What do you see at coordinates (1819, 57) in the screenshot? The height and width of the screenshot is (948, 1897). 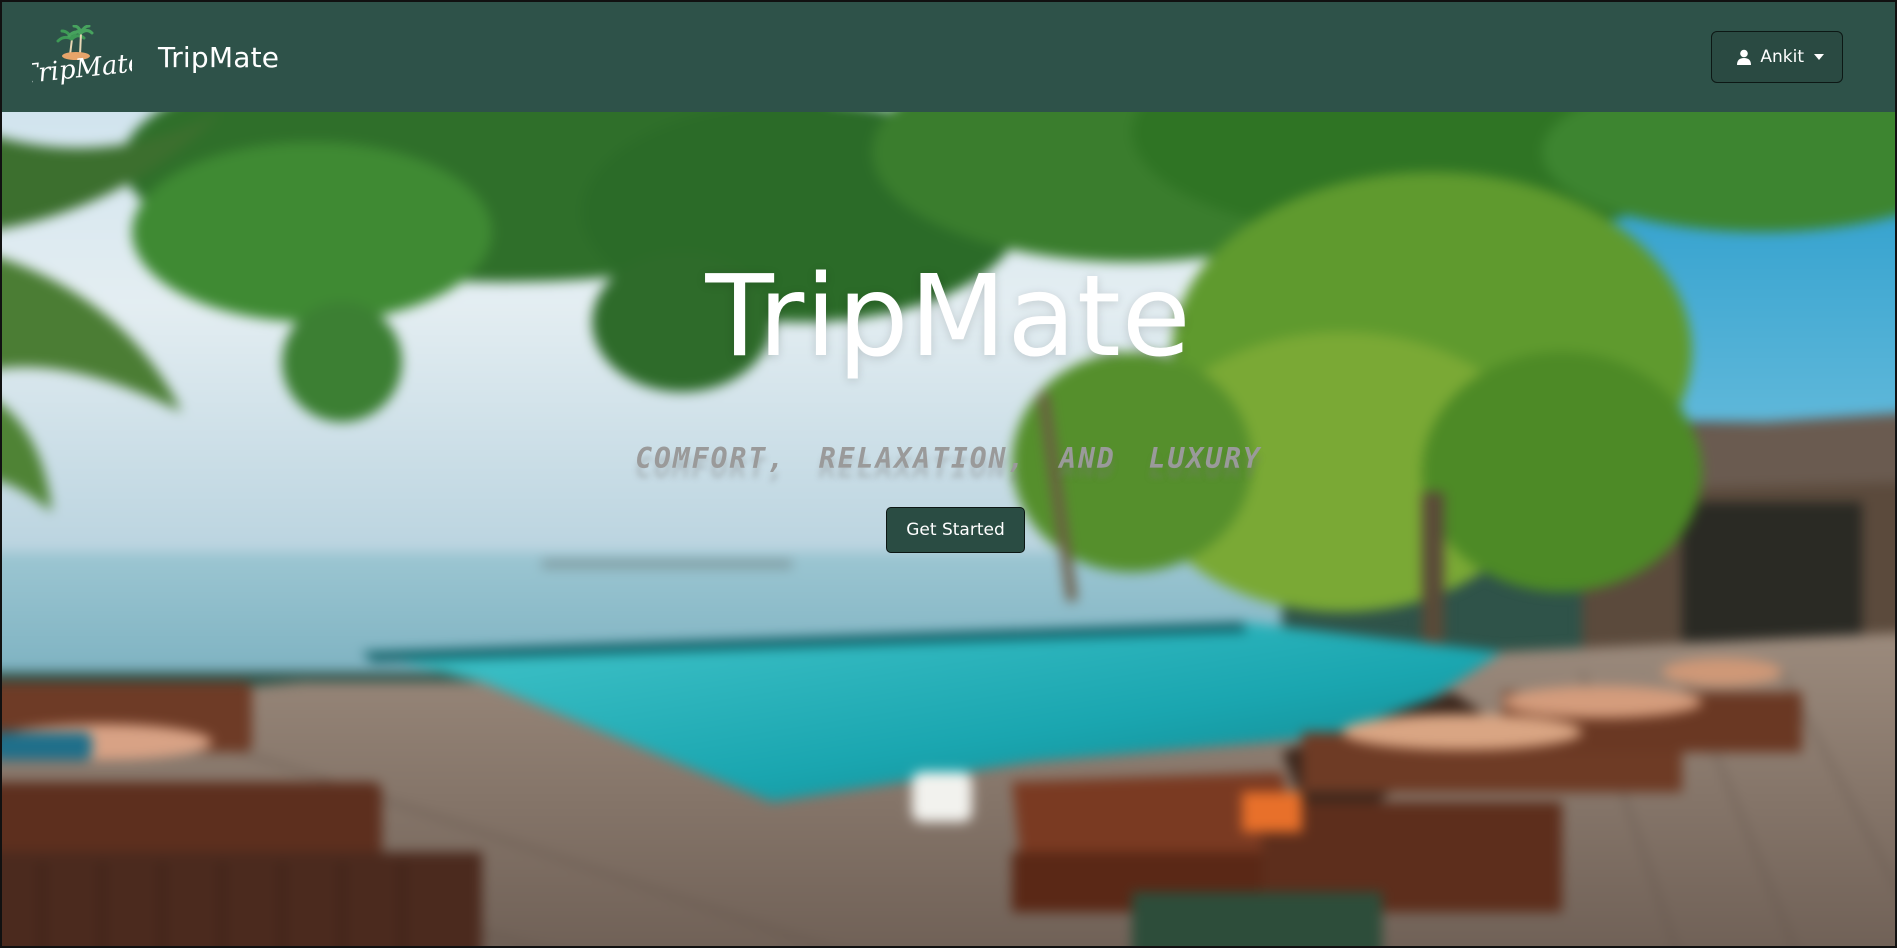 I see `chevron-down-icon` at bounding box center [1819, 57].